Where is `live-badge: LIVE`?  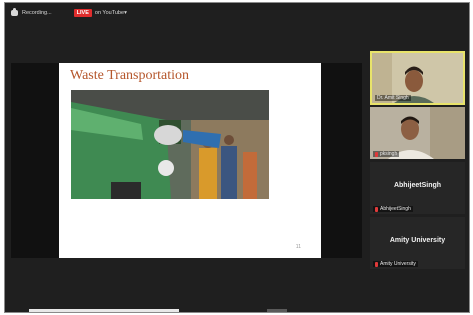 live-badge: LIVE is located at coordinates (82, 13).